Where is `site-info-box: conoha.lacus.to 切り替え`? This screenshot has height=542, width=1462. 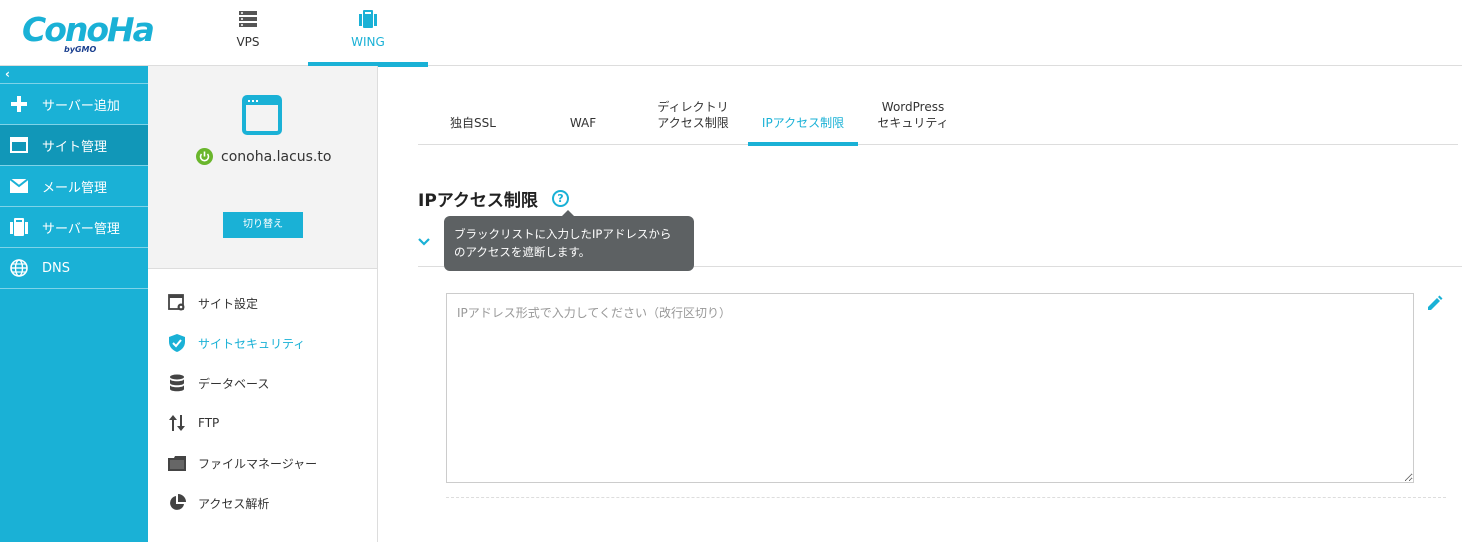
site-info-box: conoha.lacus.to 切り替え is located at coordinates (262, 167).